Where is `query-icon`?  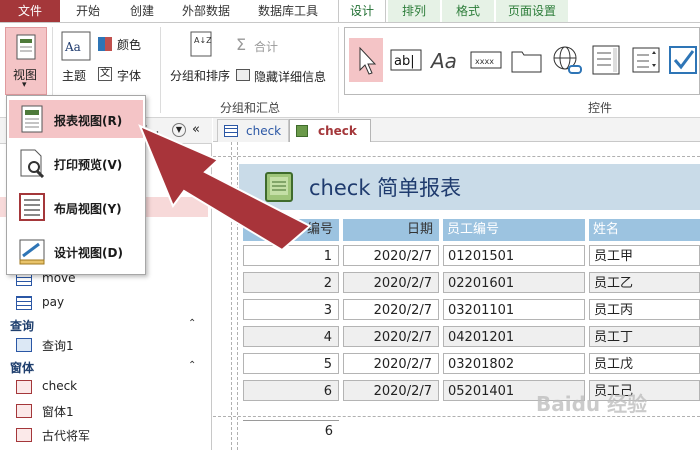
query-icon is located at coordinates (24, 345).